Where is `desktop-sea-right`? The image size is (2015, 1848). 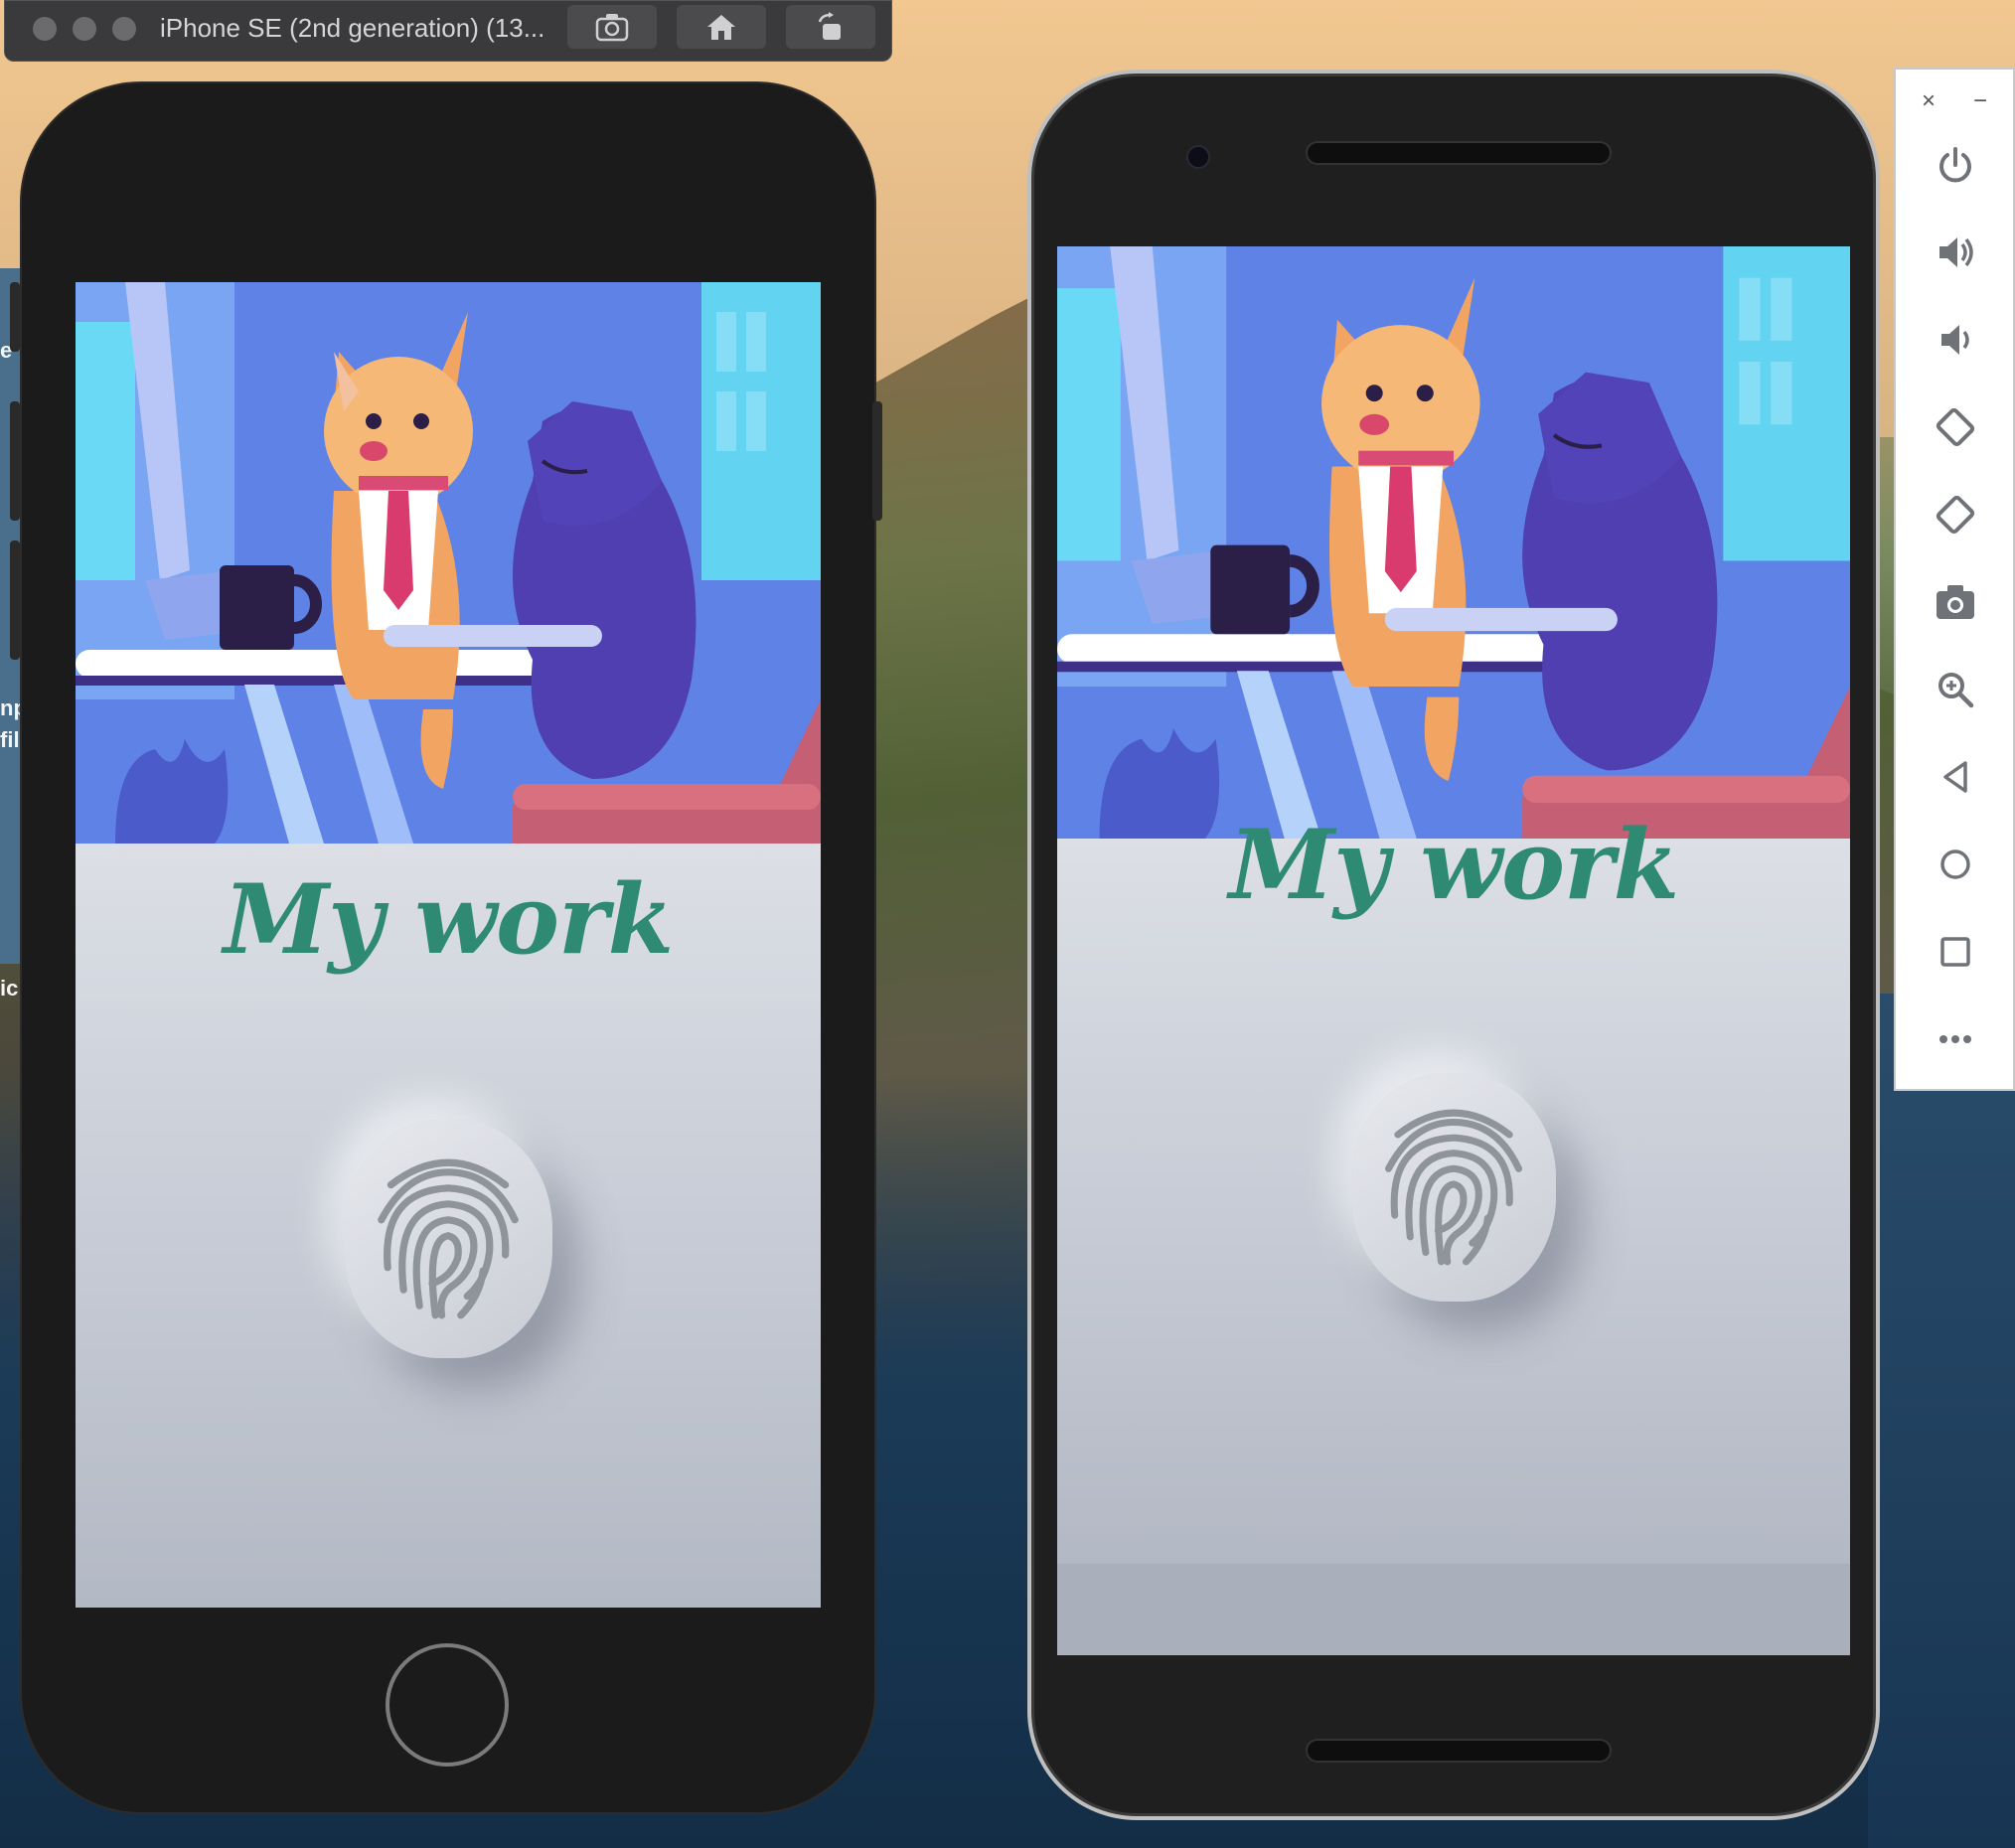 desktop-sea-right is located at coordinates (1941, 1421).